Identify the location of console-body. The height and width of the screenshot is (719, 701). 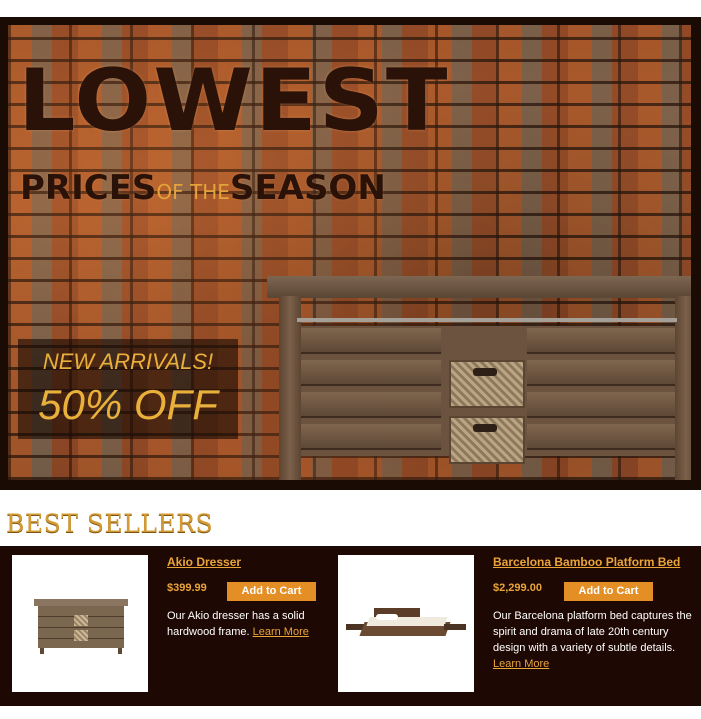
(488, 395).